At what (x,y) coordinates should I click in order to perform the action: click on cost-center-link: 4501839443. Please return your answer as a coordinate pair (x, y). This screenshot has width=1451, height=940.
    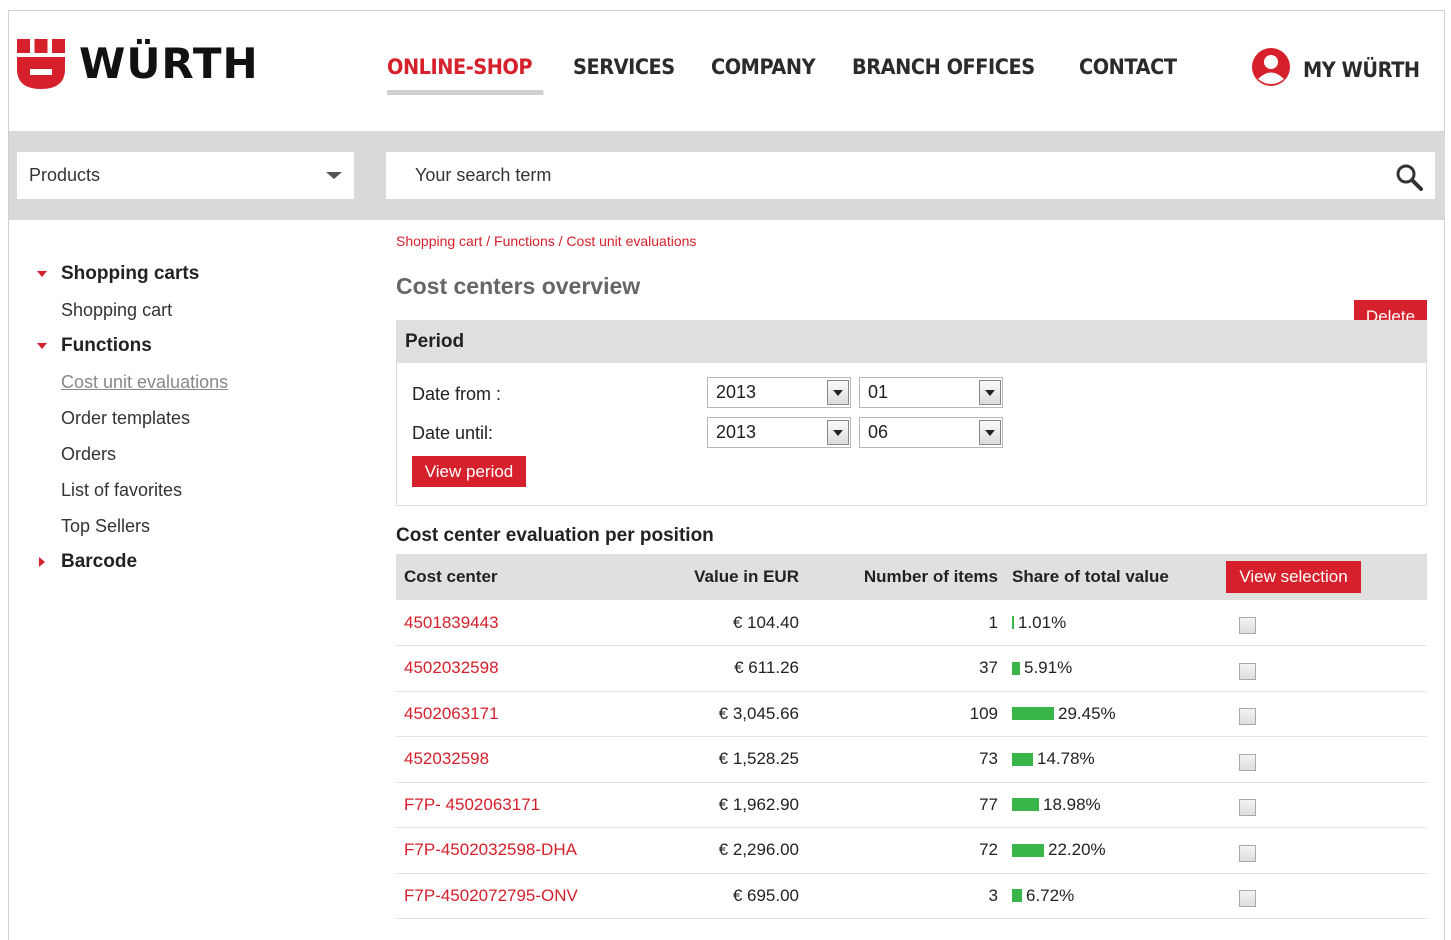
    Looking at the image, I should click on (451, 622).